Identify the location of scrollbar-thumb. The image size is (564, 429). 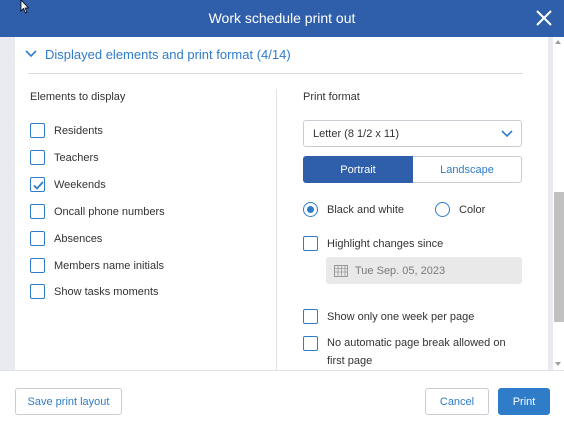
(559, 257).